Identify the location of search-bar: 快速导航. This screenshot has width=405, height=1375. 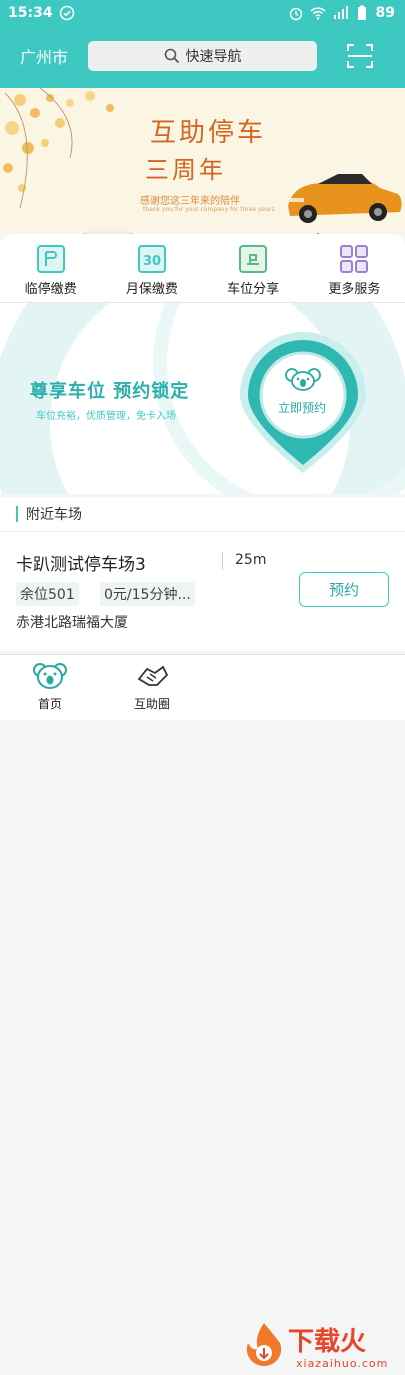
(202, 56).